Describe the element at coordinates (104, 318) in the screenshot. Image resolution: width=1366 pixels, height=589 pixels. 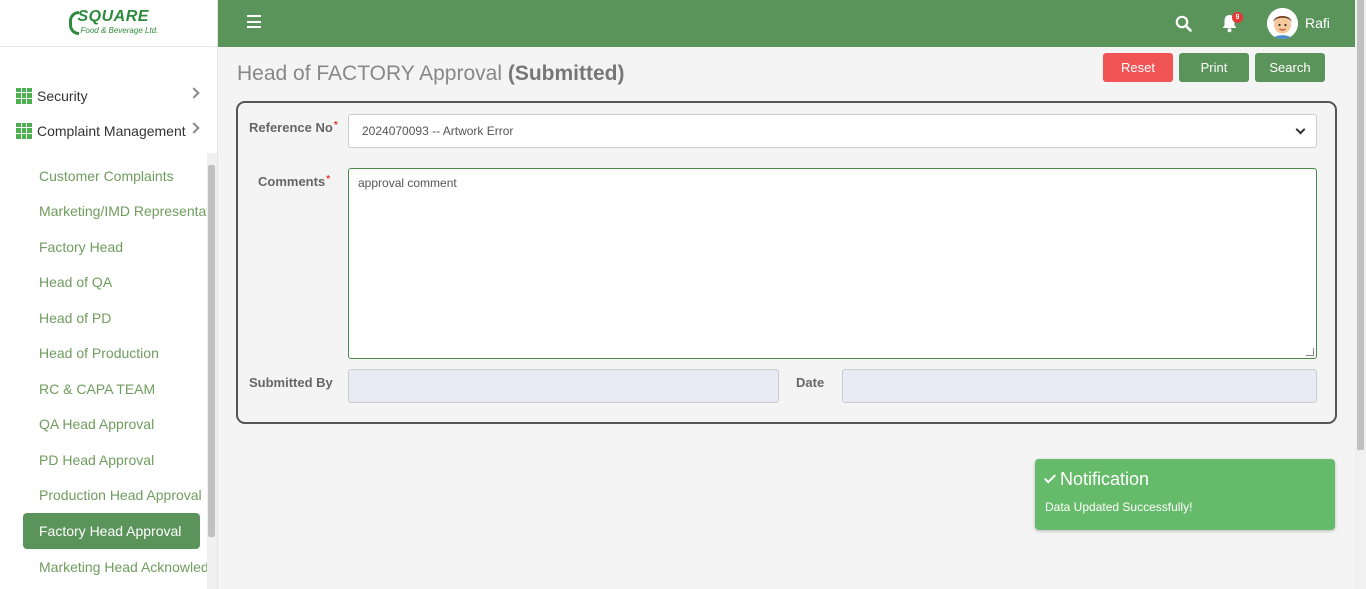
I see `sidebar-item-head-of-pd: Head of PD` at that location.